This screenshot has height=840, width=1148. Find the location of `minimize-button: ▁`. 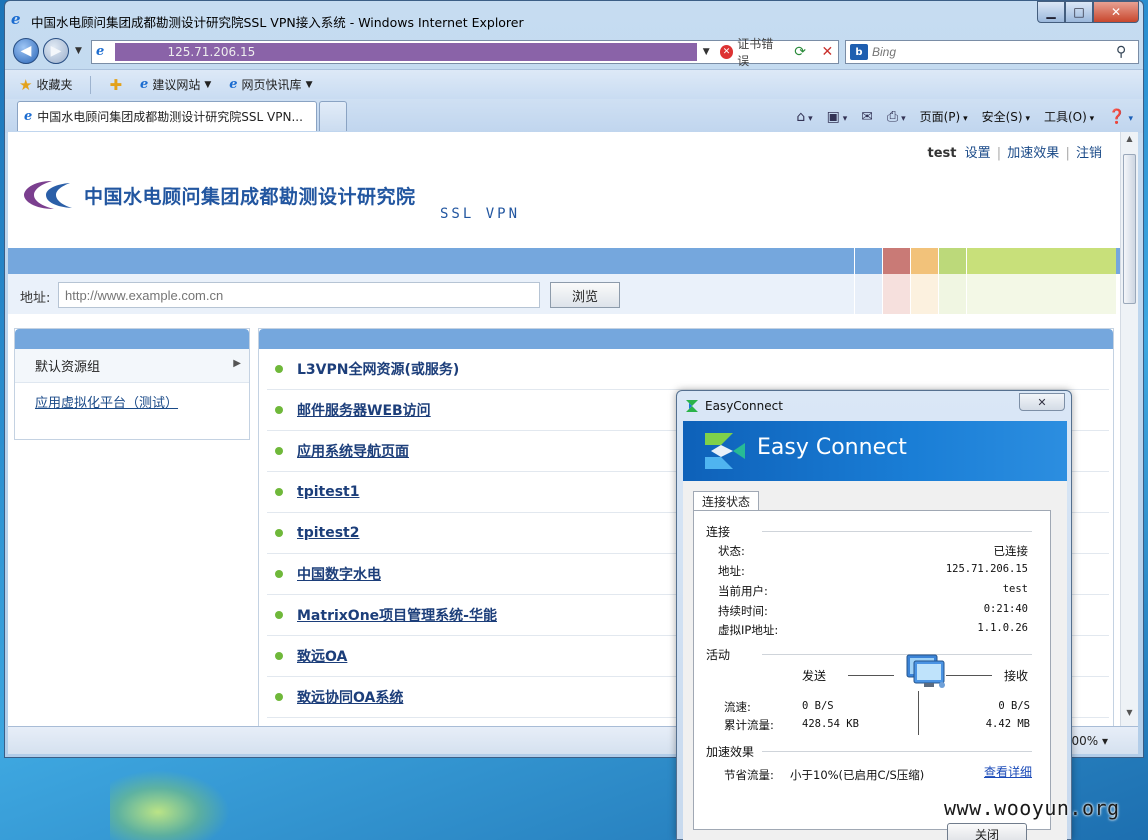

minimize-button: ▁ is located at coordinates (1051, 12).